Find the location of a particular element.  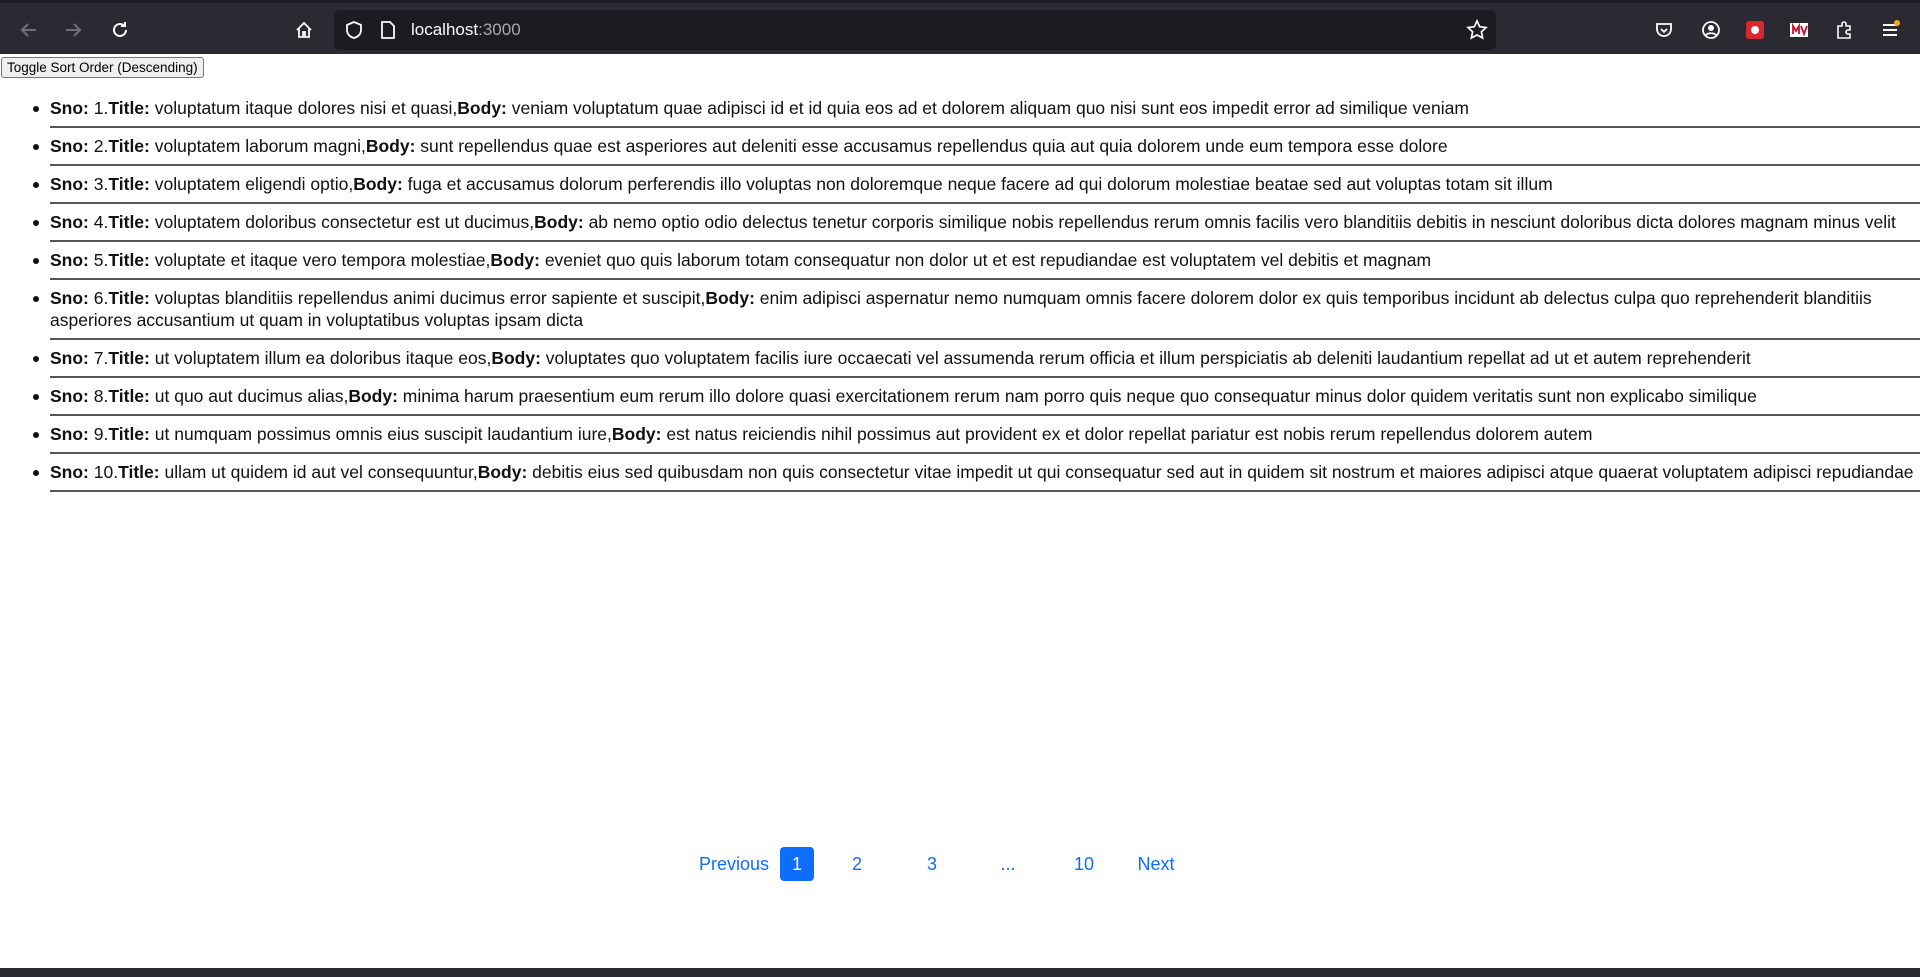

forward-arrow-icon is located at coordinates (74, 30).